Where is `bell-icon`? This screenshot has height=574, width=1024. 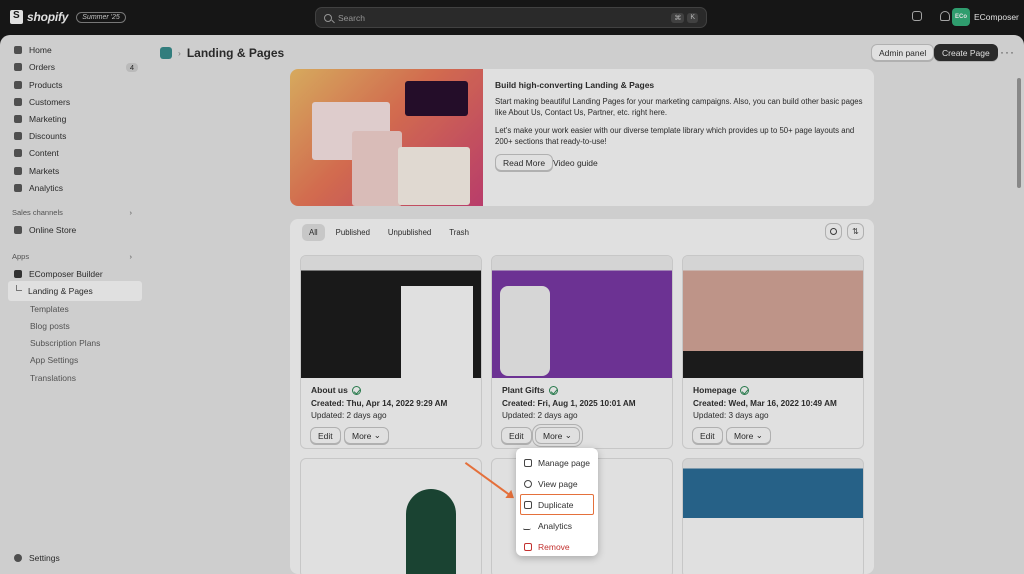 bell-icon is located at coordinates (945, 16).